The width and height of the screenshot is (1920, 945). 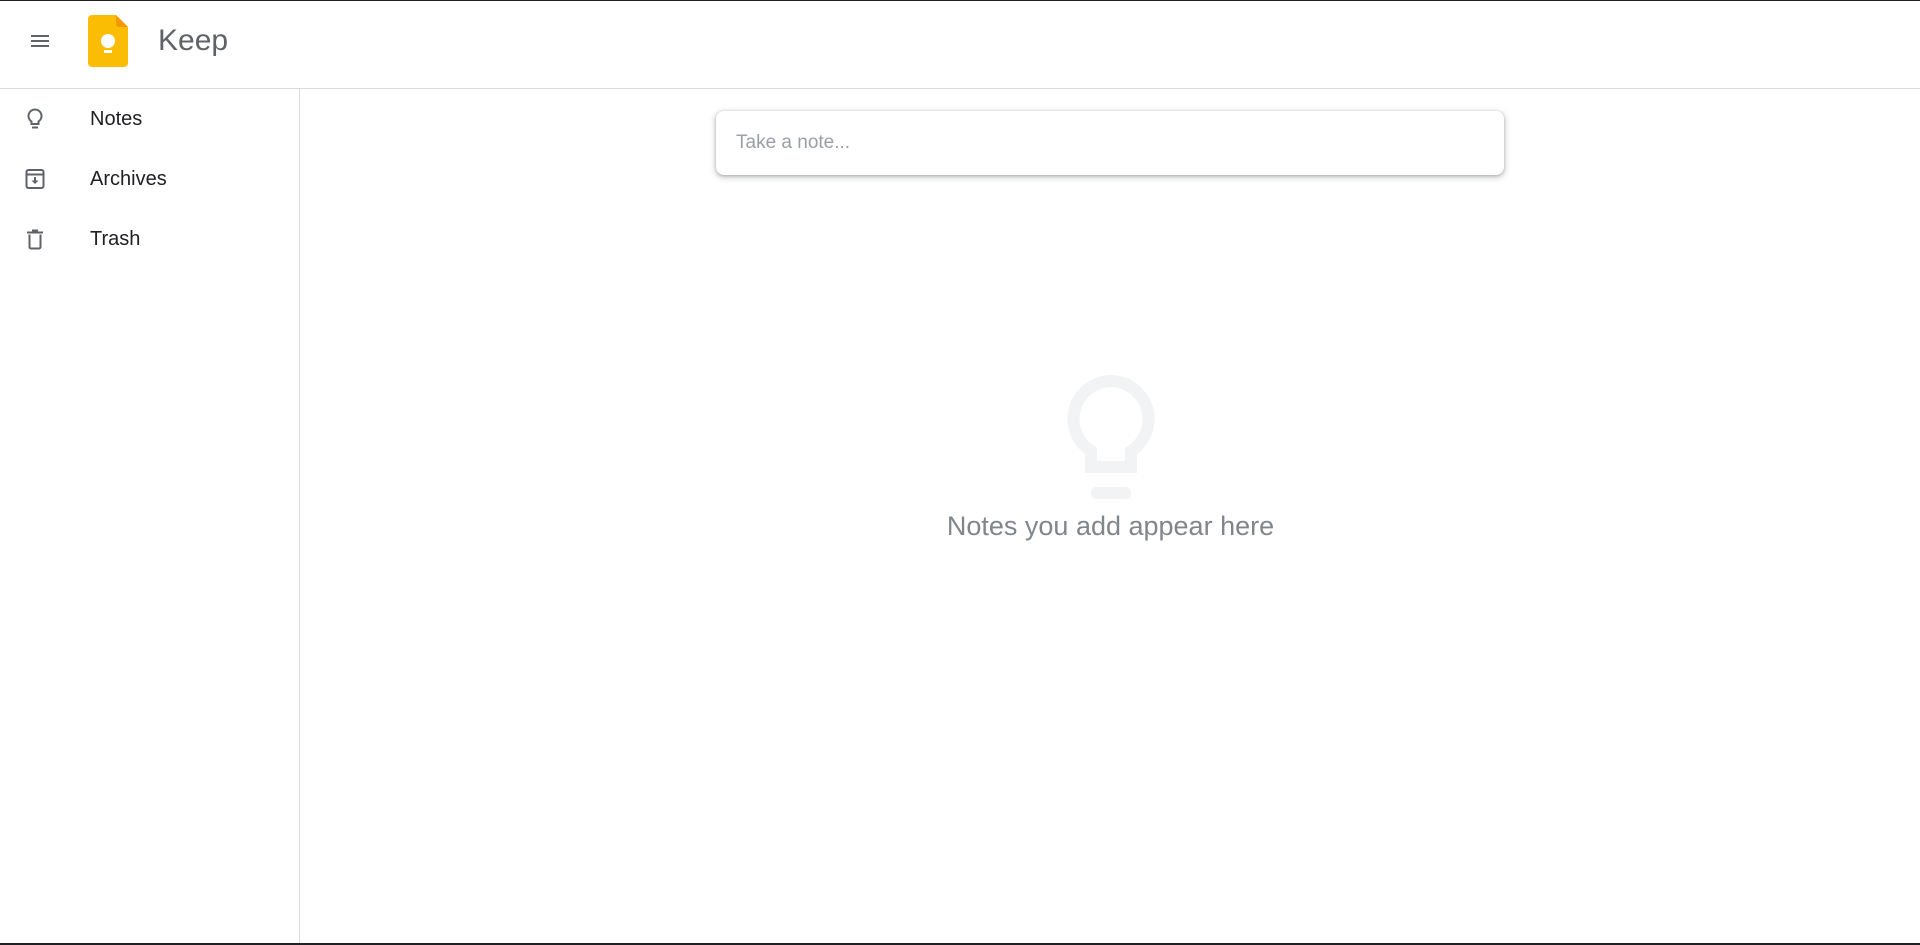 I want to click on sidebar-item-label: Notes, so click(x=116, y=118).